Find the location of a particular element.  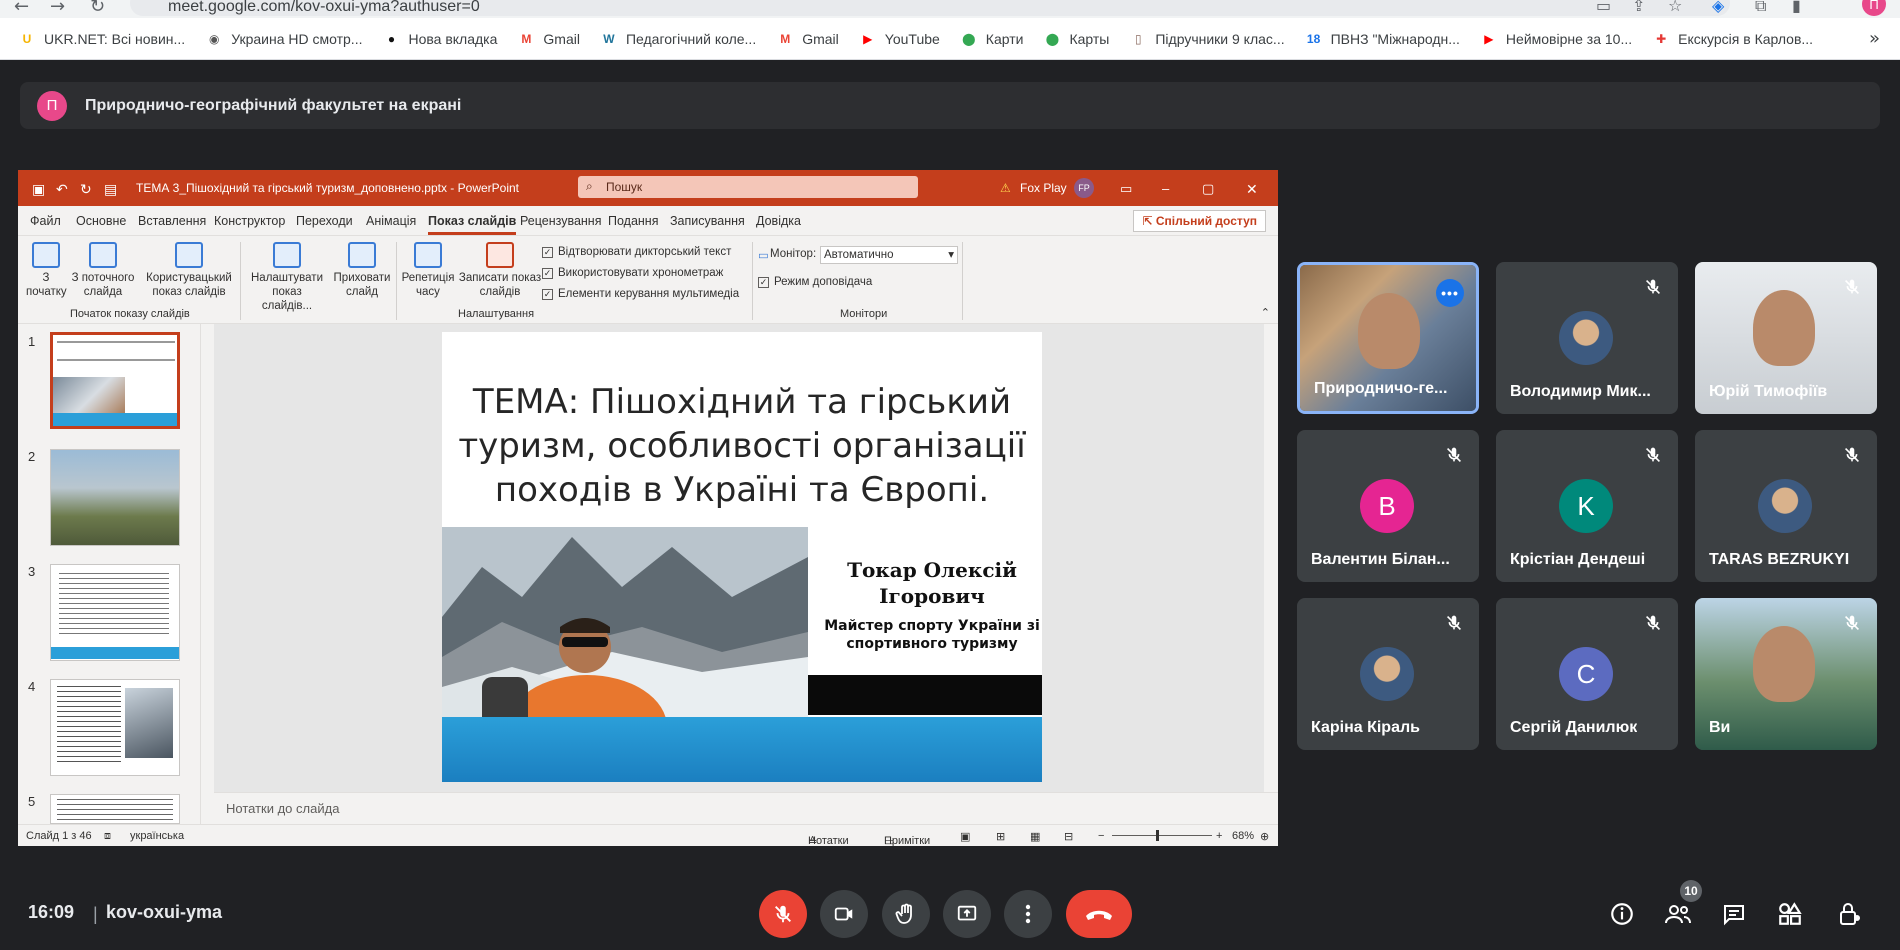

monitor-select: Автоматично ▾ is located at coordinates (889, 255).